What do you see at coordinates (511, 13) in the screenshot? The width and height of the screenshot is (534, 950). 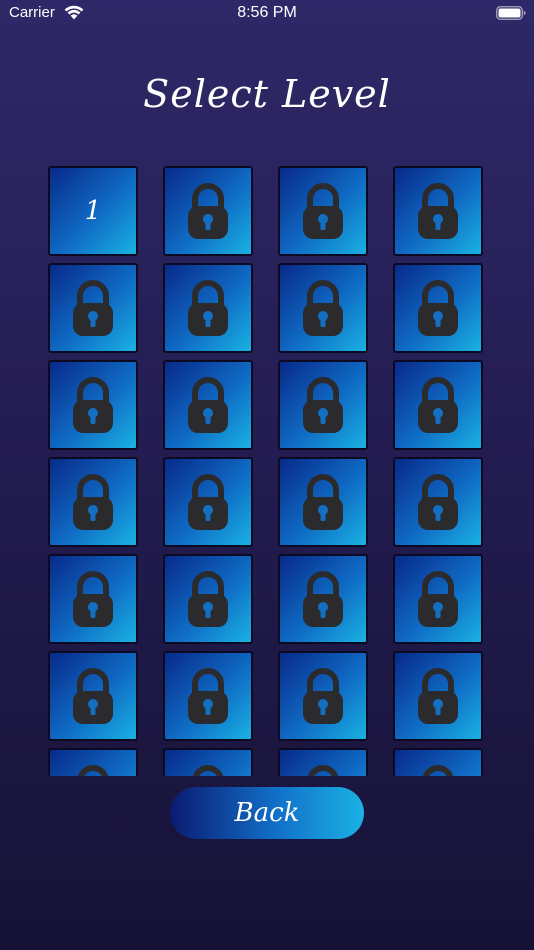 I see `battery-icon` at bounding box center [511, 13].